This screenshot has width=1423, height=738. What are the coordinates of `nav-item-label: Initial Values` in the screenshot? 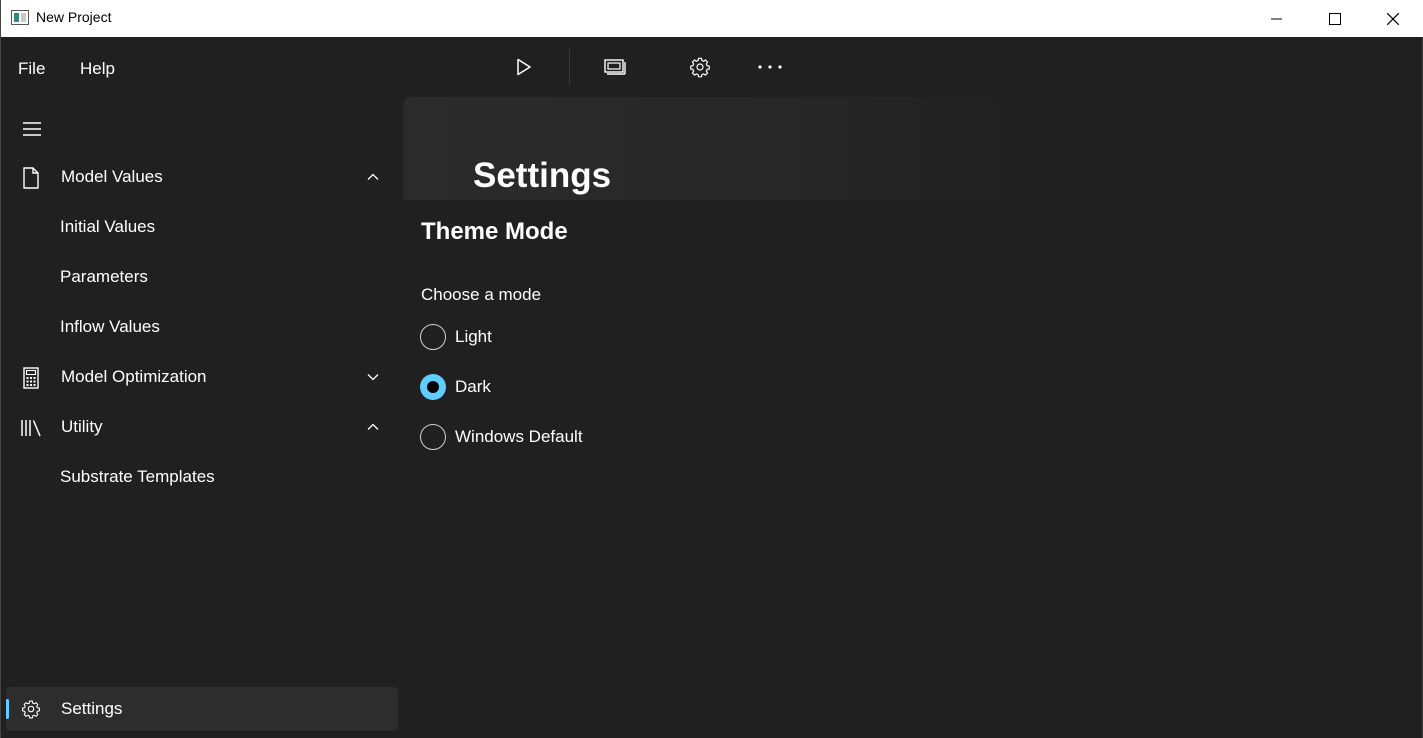 It's located at (108, 226).